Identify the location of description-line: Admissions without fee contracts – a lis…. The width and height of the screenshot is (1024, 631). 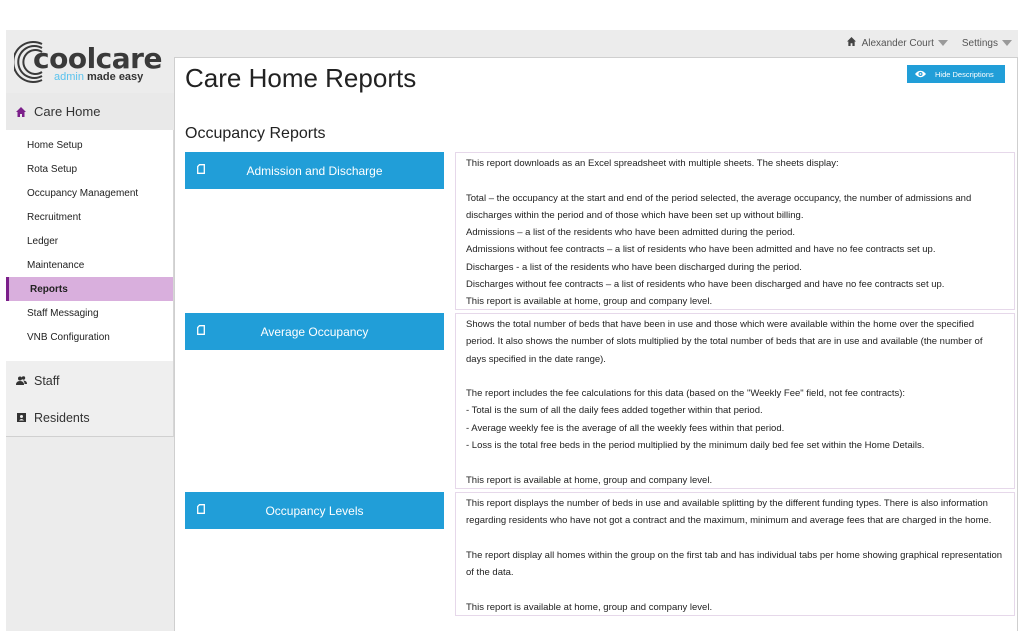
(701, 250).